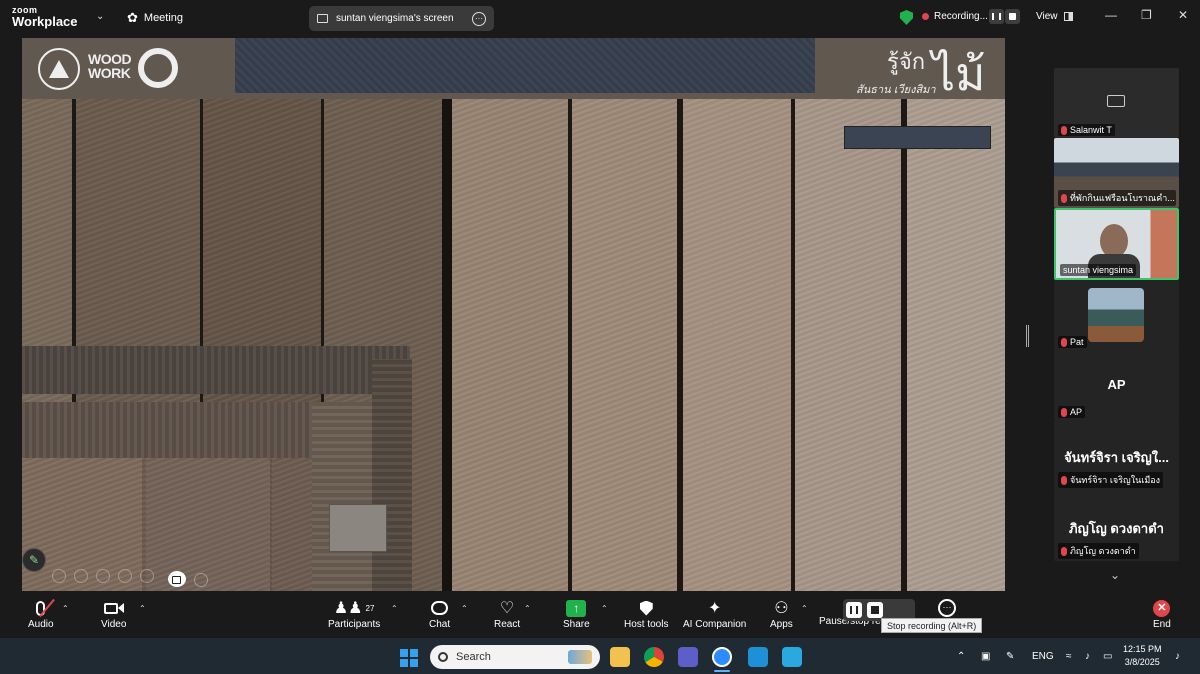  I want to click on apps-label: Apps, so click(781, 624).